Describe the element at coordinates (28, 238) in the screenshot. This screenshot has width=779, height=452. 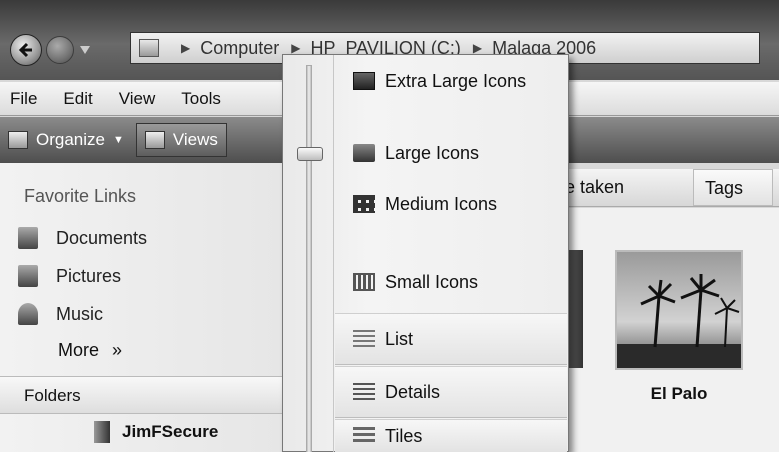
I see `documents-icon` at that location.